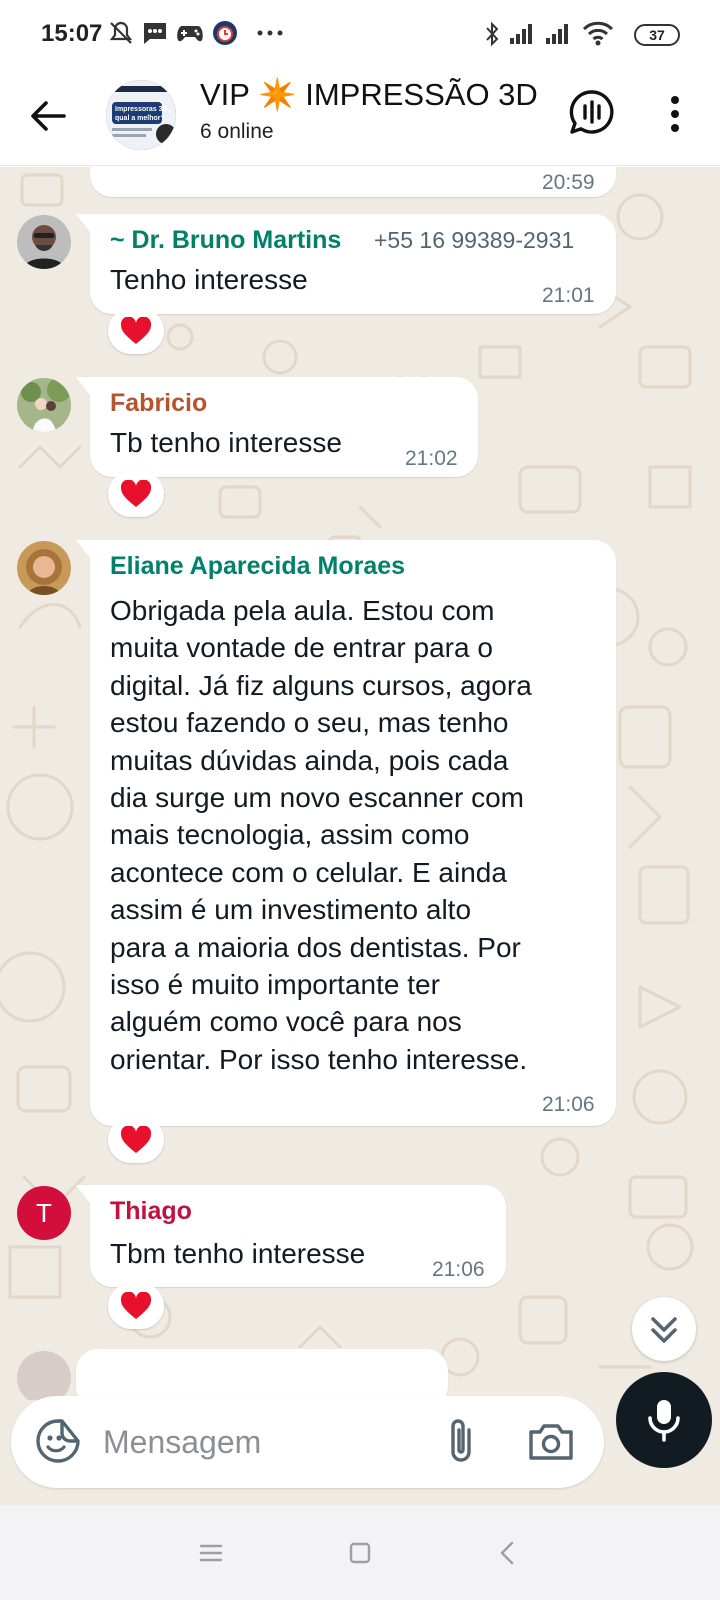 This screenshot has height=1600, width=720. Describe the element at coordinates (474, 240) in the screenshot. I see `sender-phone: +55 16 99389-2931` at that location.